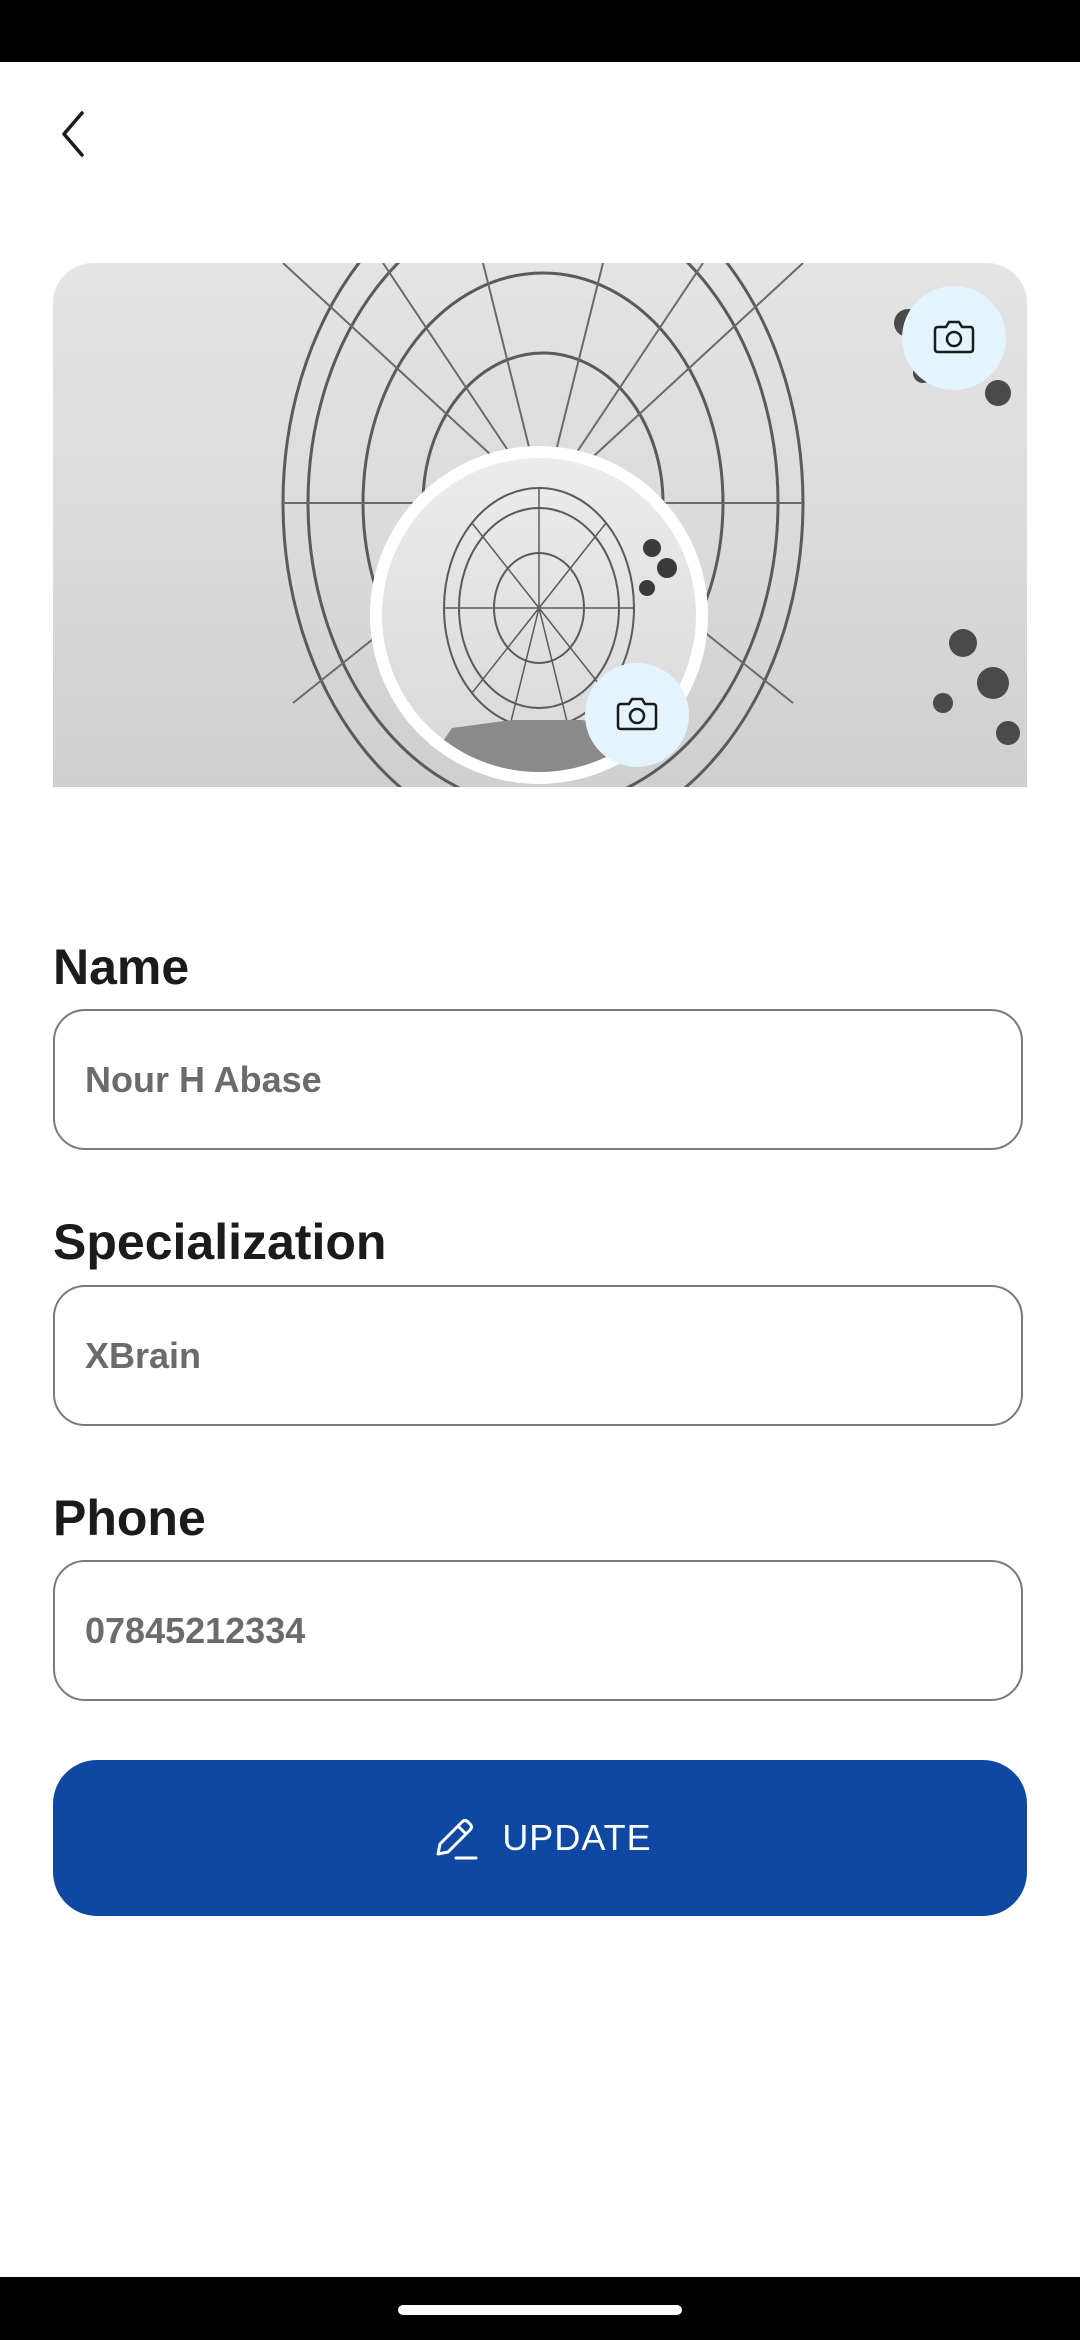 Image resolution: width=1080 pixels, height=2340 pixels. What do you see at coordinates (538, 1630) in the screenshot?
I see `phone-field: 07845212334` at bounding box center [538, 1630].